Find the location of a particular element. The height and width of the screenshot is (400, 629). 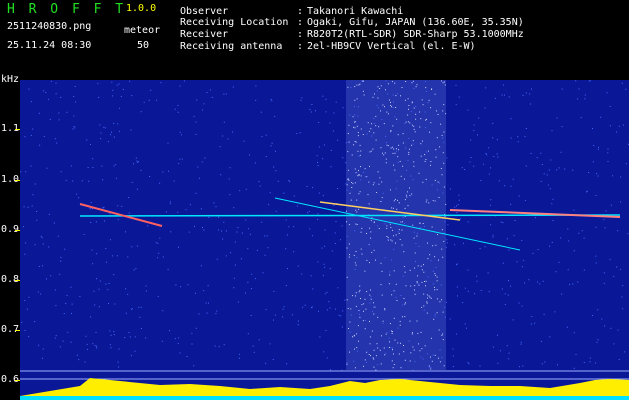

info-value: 2el-HB9CV Vertical (el. E-W) is located at coordinates (391, 46).